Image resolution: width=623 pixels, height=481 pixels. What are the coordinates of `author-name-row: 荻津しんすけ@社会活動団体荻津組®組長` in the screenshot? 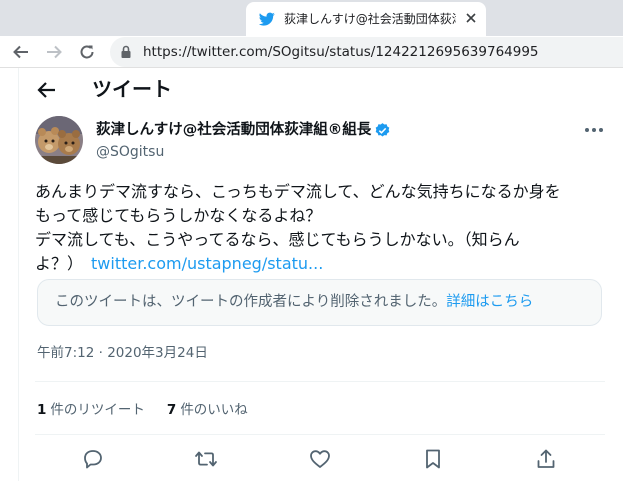 It's located at (243, 130).